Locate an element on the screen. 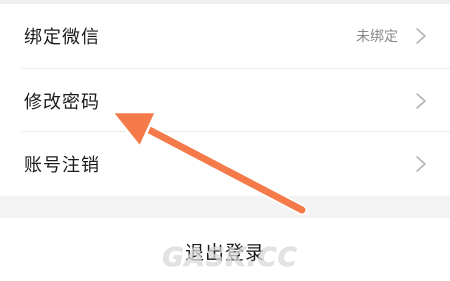  watermark-logo: GASK.CC is located at coordinates (229, 258).